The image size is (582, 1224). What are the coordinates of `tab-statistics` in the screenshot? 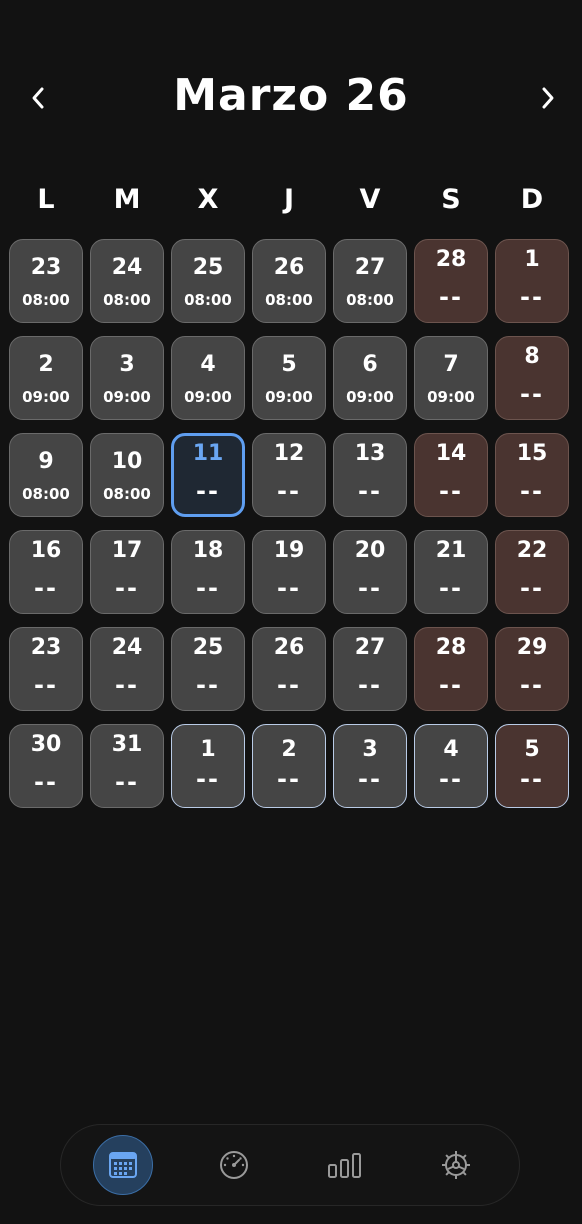 It's located at (345, 1165).